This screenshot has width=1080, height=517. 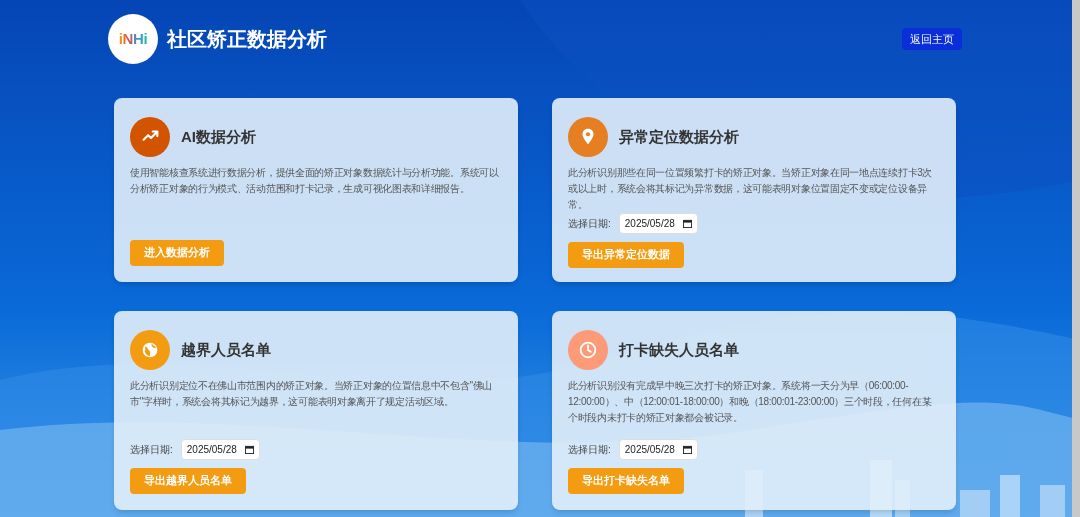 I want to click on card-title: AI数据分析, so click(x=218, y=136).